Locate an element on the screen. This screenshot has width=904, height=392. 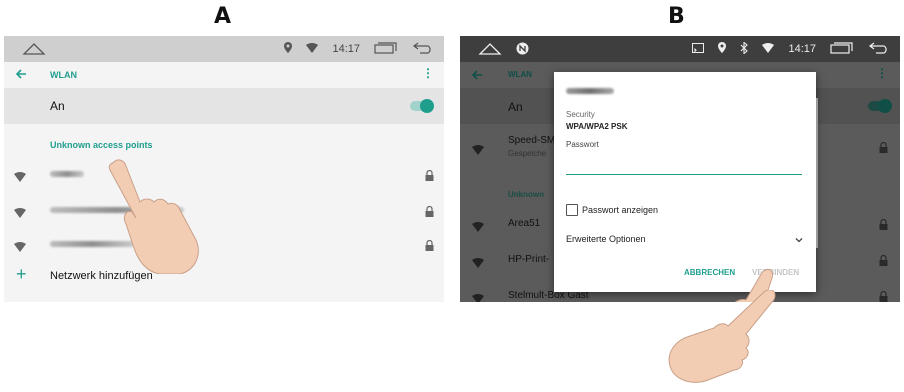
plus-icon: + is located at coordinates (21, 274).